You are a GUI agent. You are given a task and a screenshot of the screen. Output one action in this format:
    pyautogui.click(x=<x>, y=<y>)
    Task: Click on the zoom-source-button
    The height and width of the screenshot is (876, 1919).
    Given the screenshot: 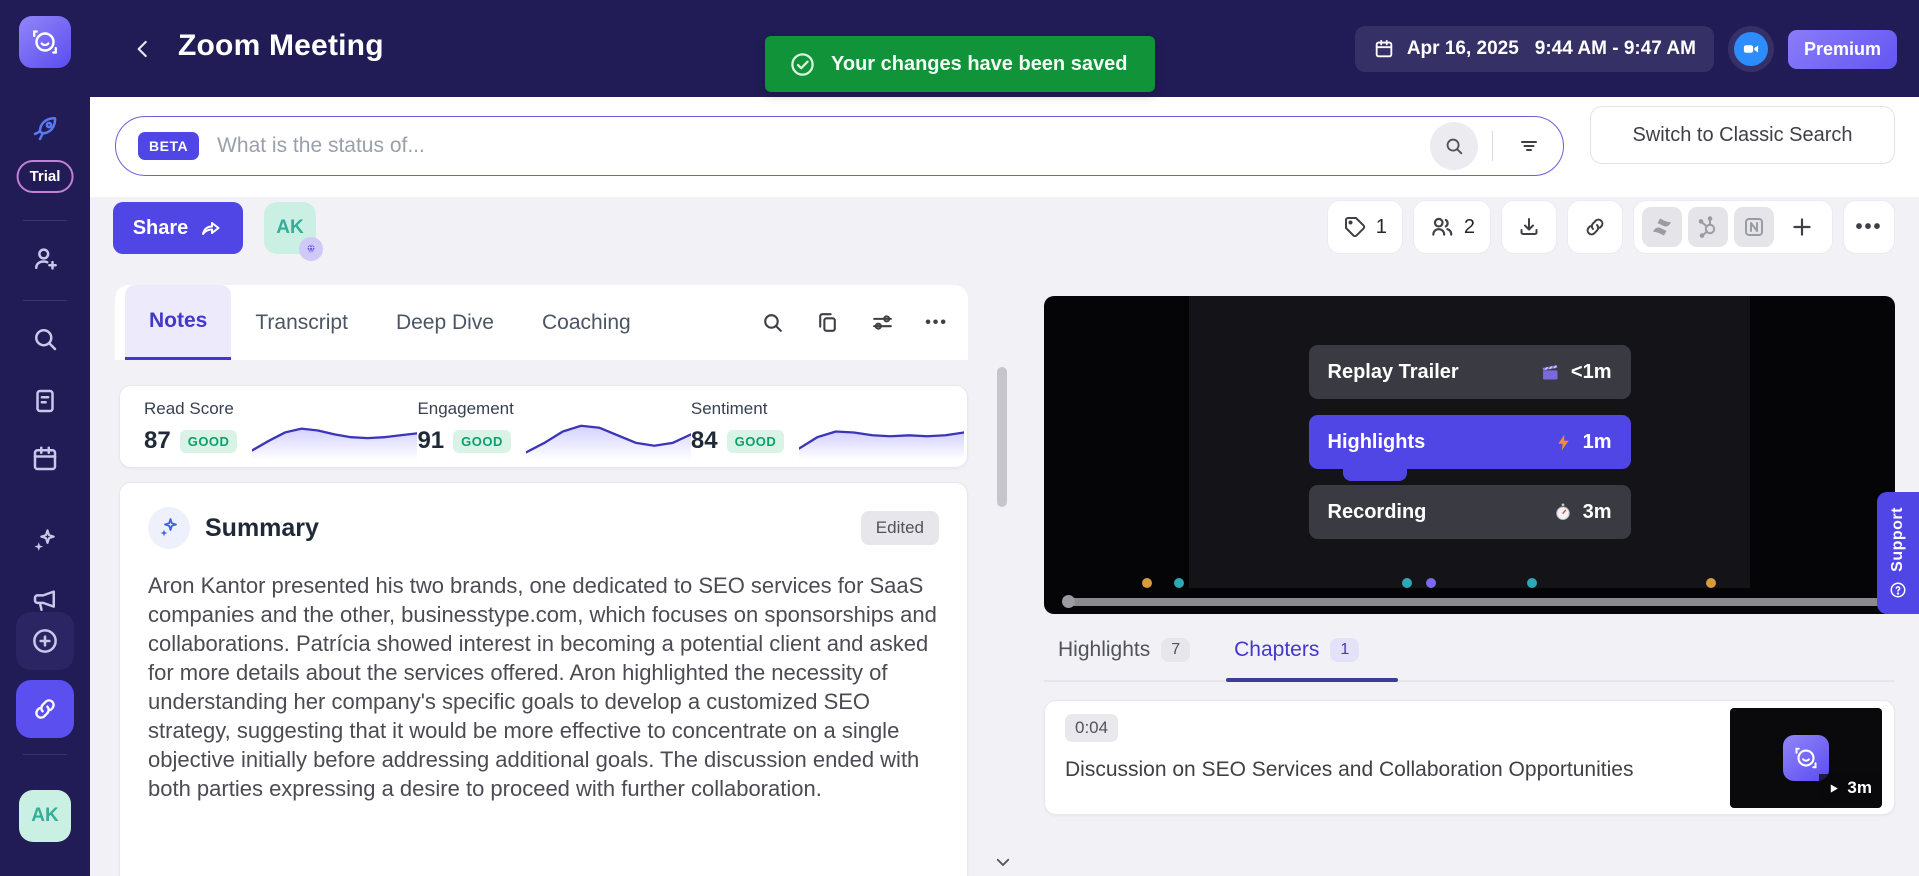 What is the action you would take?
    pyautogui.click(x=1750, y=49)
    